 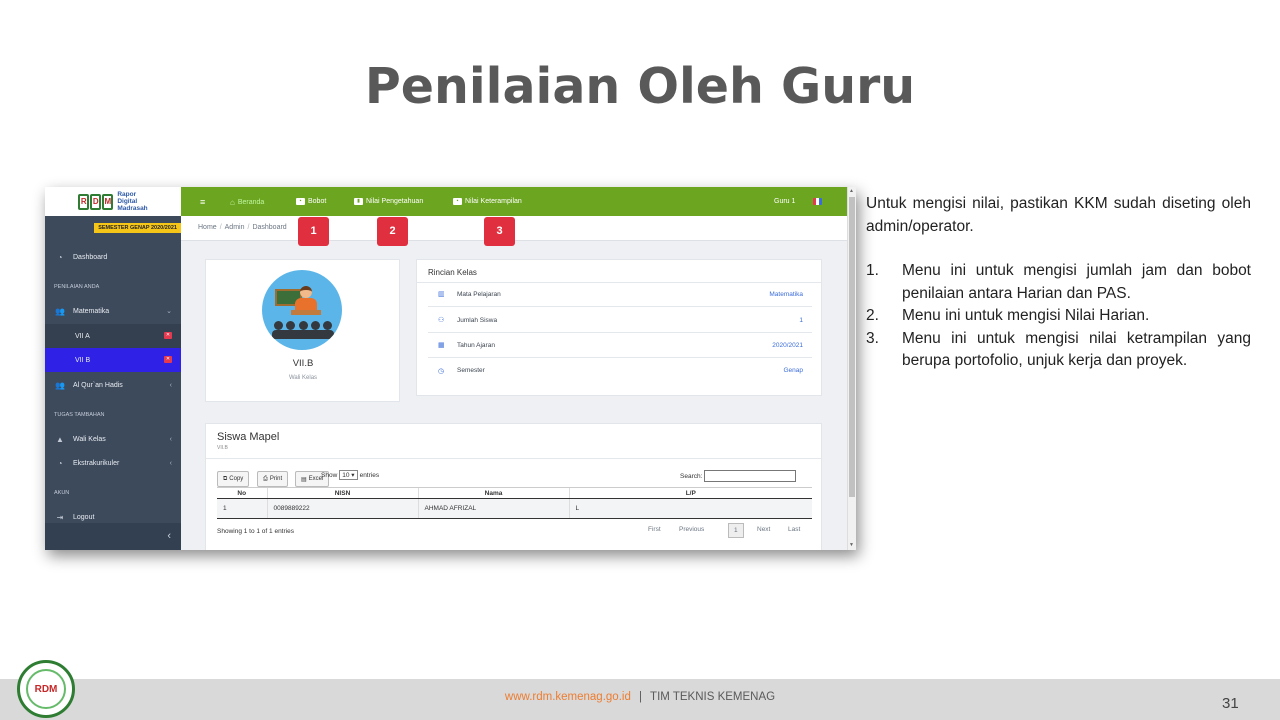 I want to click on sidebar-item-label: VII B, so click(x=83, y=360).